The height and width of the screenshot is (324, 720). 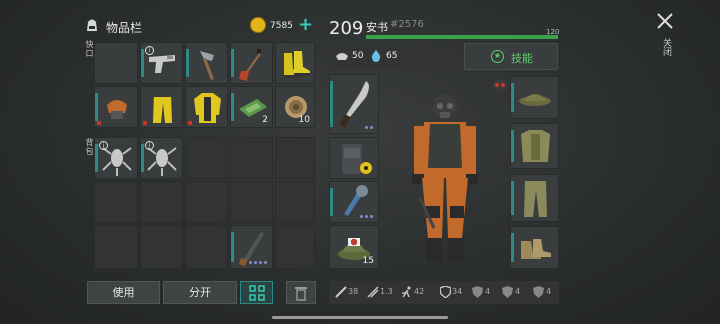 What do you see at coordinates (419, 291) in the screenshot?
I see `stat-running-speed: 42` at bounding box center [419, 291].